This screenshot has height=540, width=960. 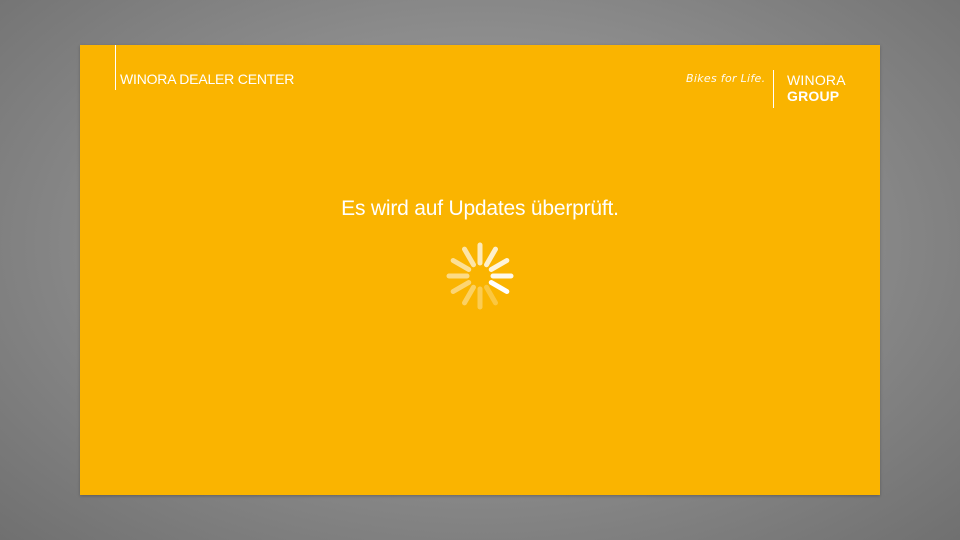 I want to click on winora-group-logo: WINORA GROUP, so click(x=816, y=88).